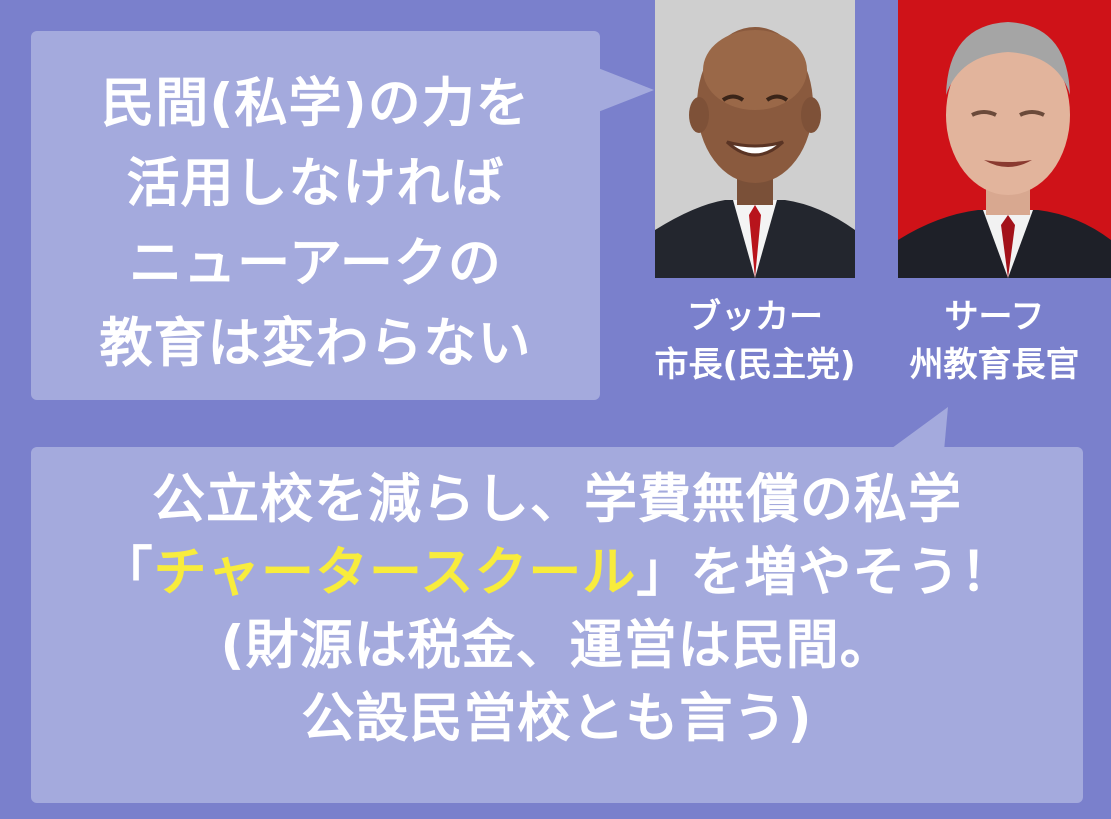  I want to click on person-name: ブッカー, so click(755, 317).